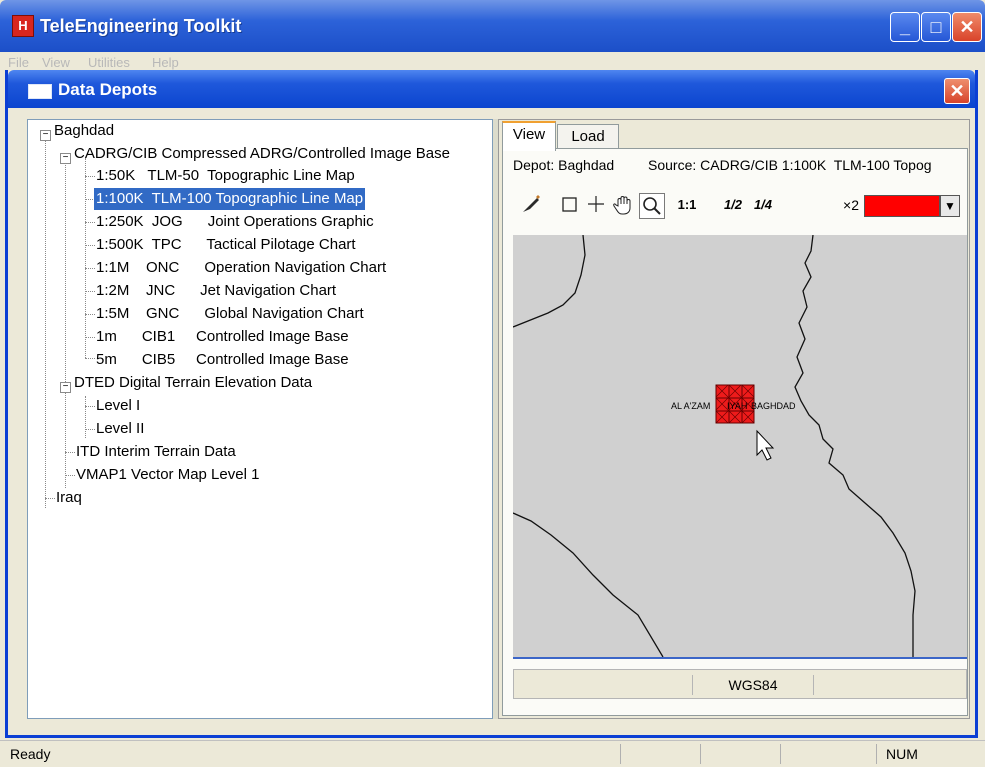 The image size is (985, 767). Describe the element at coordinates (109, 62) in the screenshot. I see `menu-utilities: Utilities` at that location.